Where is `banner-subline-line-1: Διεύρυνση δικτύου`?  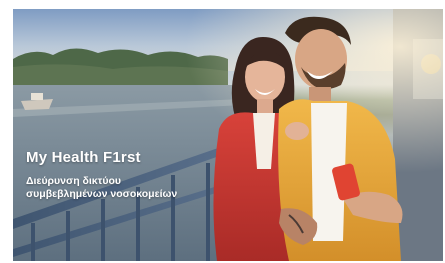
banner-subline-line-1: Διεύρυνση δικτύου is located at coordinates (73, 181).